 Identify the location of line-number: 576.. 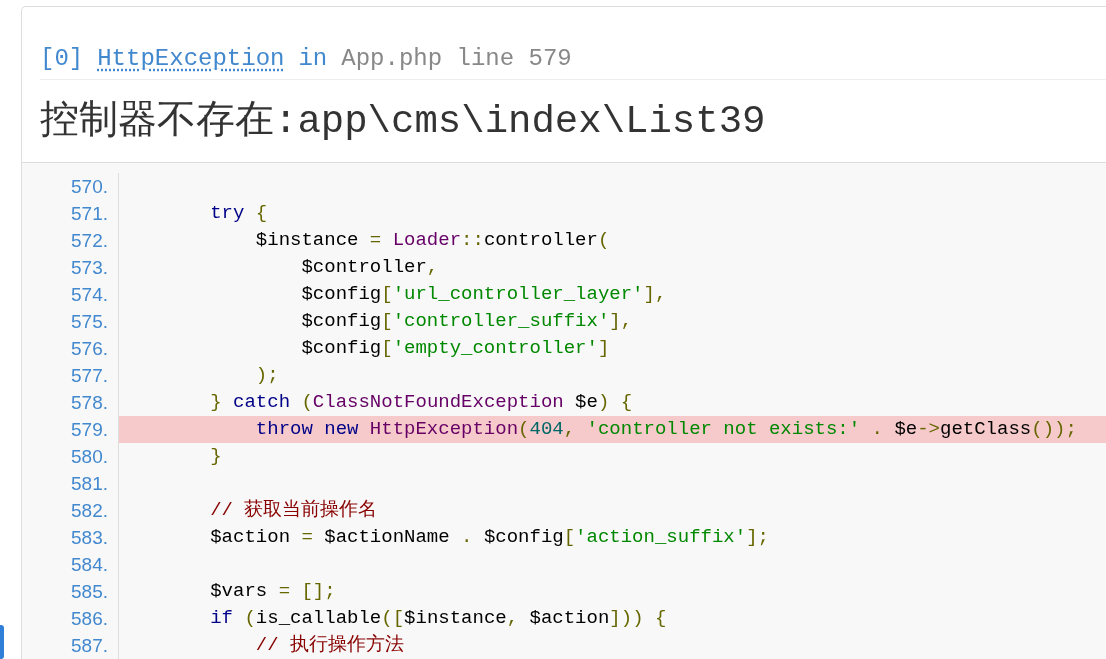
(70, 348).